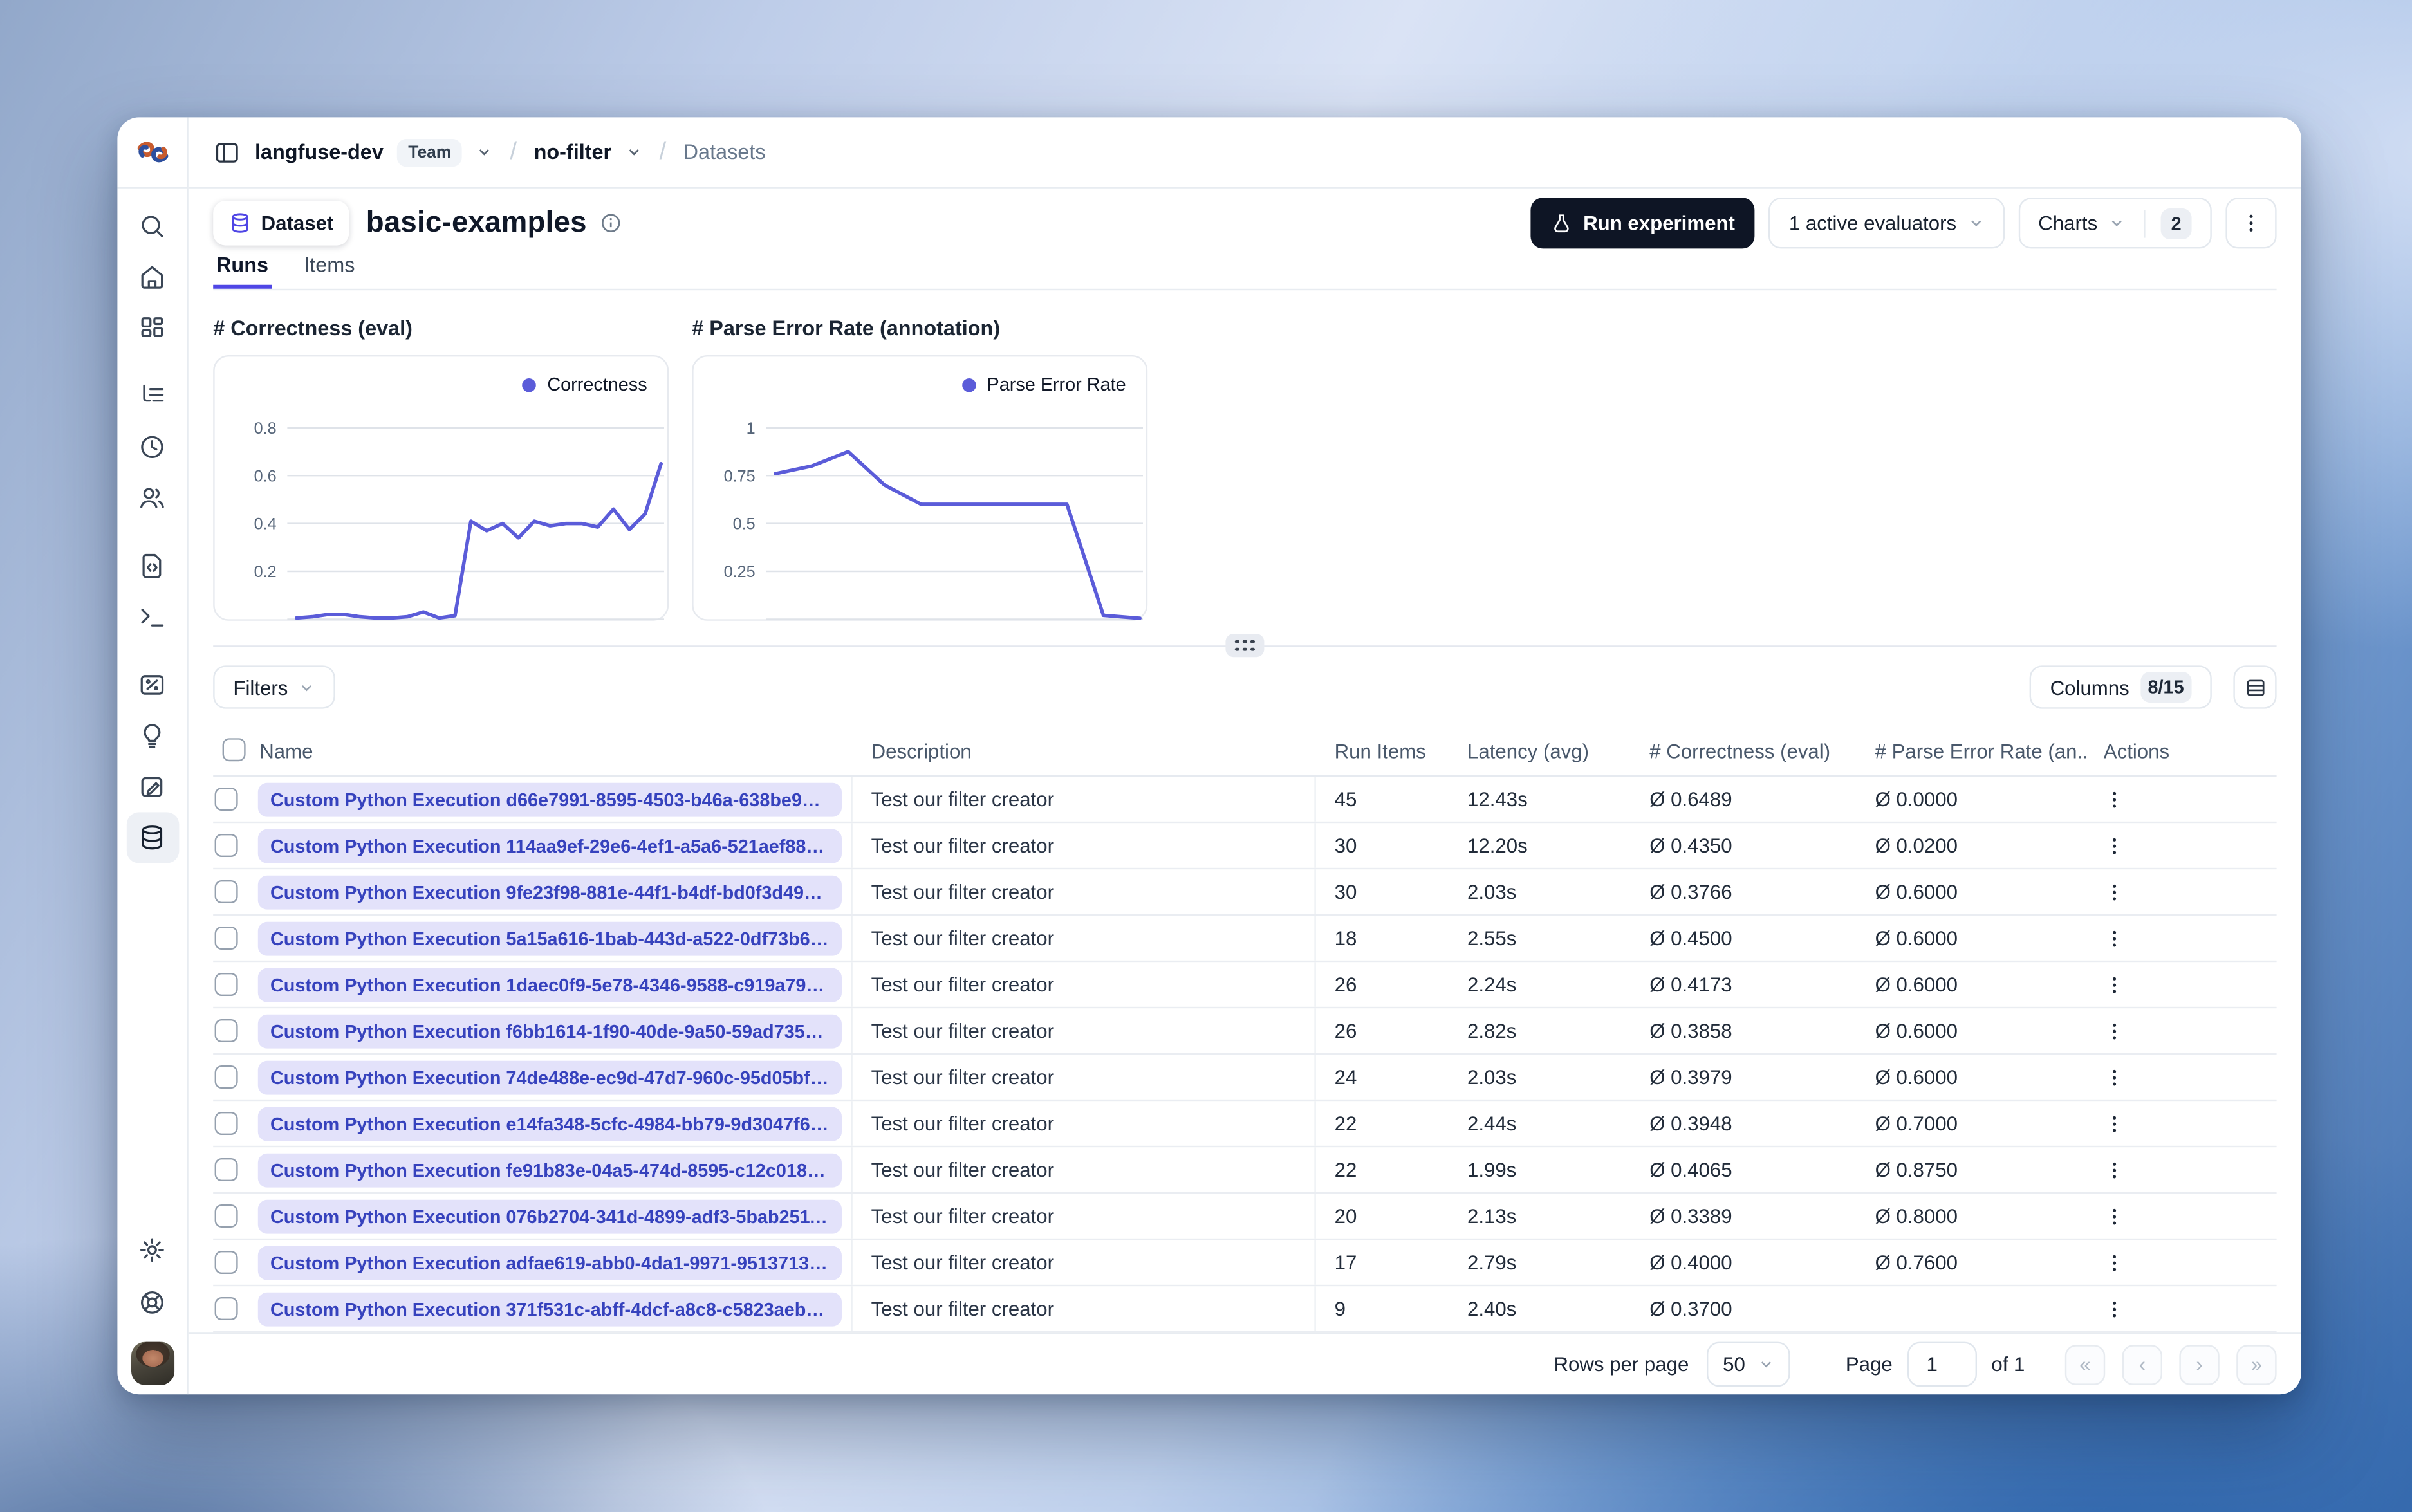  Describe the element at coordinates (227, 152) in the screenshot. I see `sidebar-toggle-button` at that location.